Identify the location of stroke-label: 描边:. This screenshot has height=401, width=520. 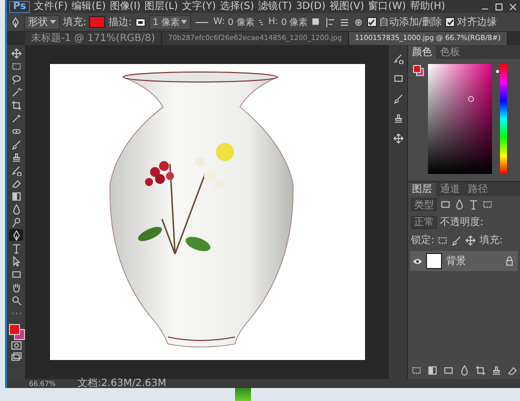
(120, 22).